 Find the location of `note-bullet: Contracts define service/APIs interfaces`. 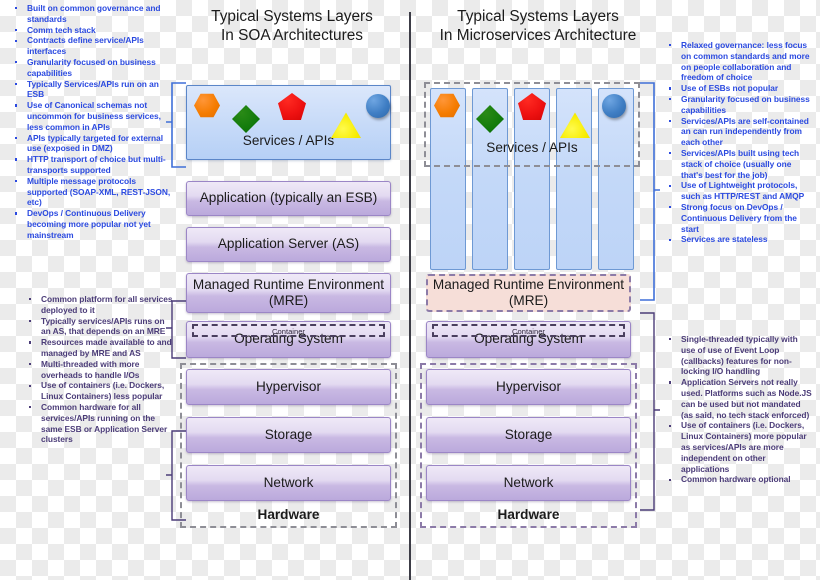

note-bullet: Contracts define service/APIs interfaces is located at coordinates (92, 46).